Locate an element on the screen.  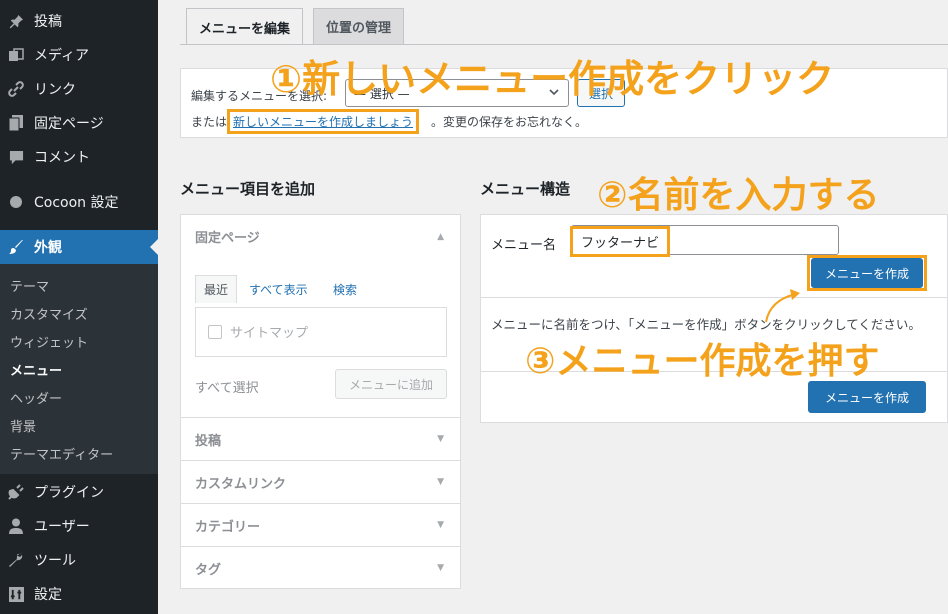
menu-name-label: メニュー名 is located at coordinates (524, 245).